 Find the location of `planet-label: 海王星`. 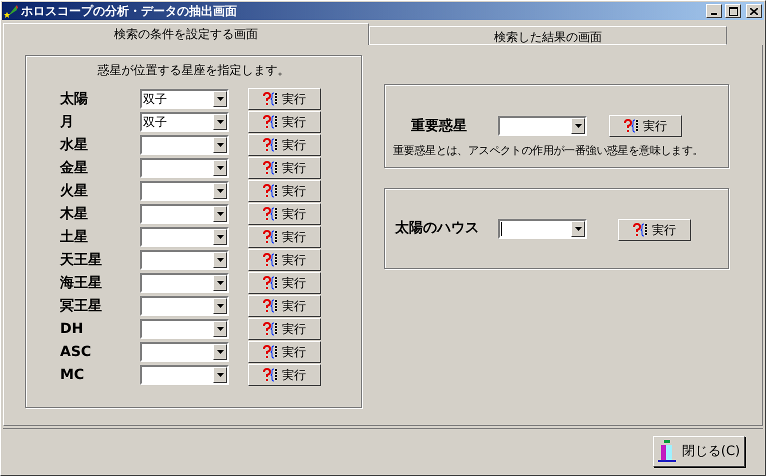

planet-label: 海王星 is located at coordinates (81, 283).